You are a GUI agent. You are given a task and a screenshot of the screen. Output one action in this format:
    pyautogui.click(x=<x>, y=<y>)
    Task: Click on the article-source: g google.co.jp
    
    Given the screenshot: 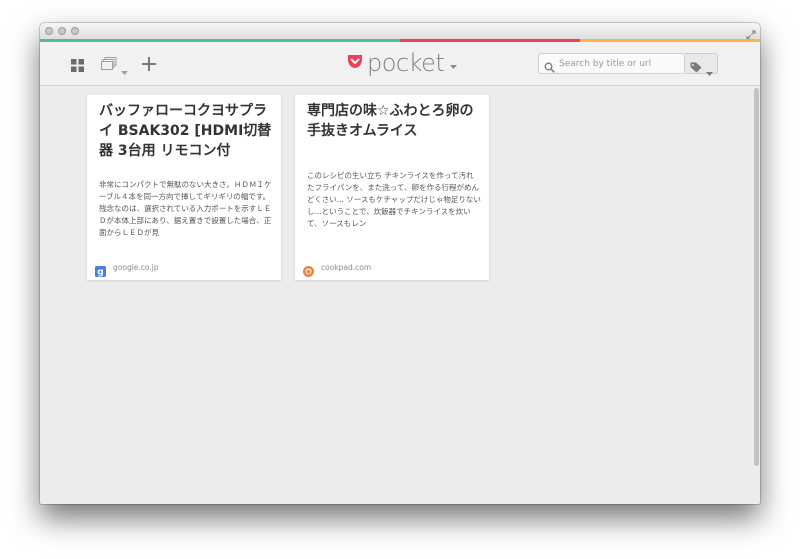 What is the action you would take?
    pyautogui.click(x=127, y=269)
    